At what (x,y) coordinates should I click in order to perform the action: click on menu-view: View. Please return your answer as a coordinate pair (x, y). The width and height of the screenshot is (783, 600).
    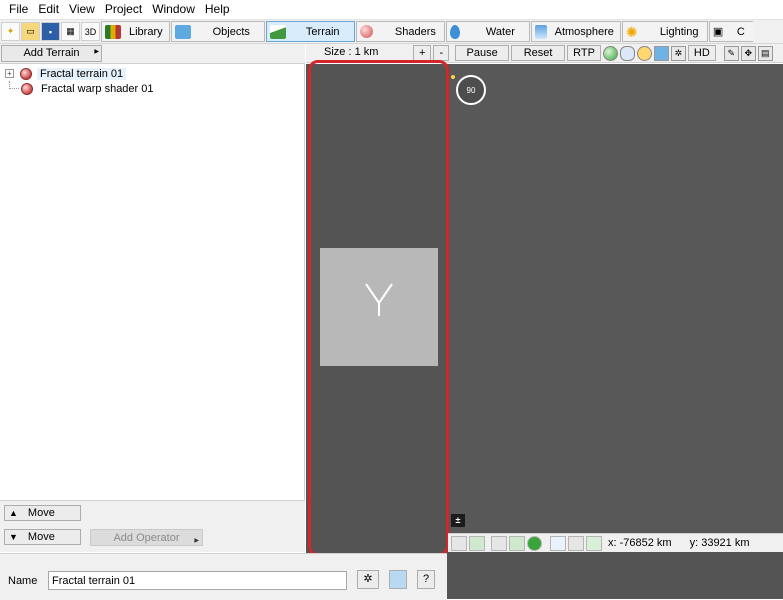
    Looking at the image, I should click on (82, 9).